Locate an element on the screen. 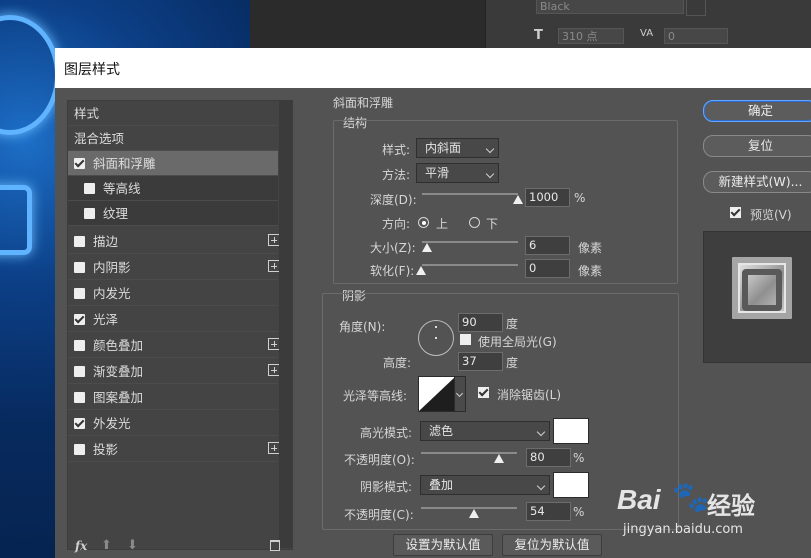  check-icon is located at coordinates (483, 391).